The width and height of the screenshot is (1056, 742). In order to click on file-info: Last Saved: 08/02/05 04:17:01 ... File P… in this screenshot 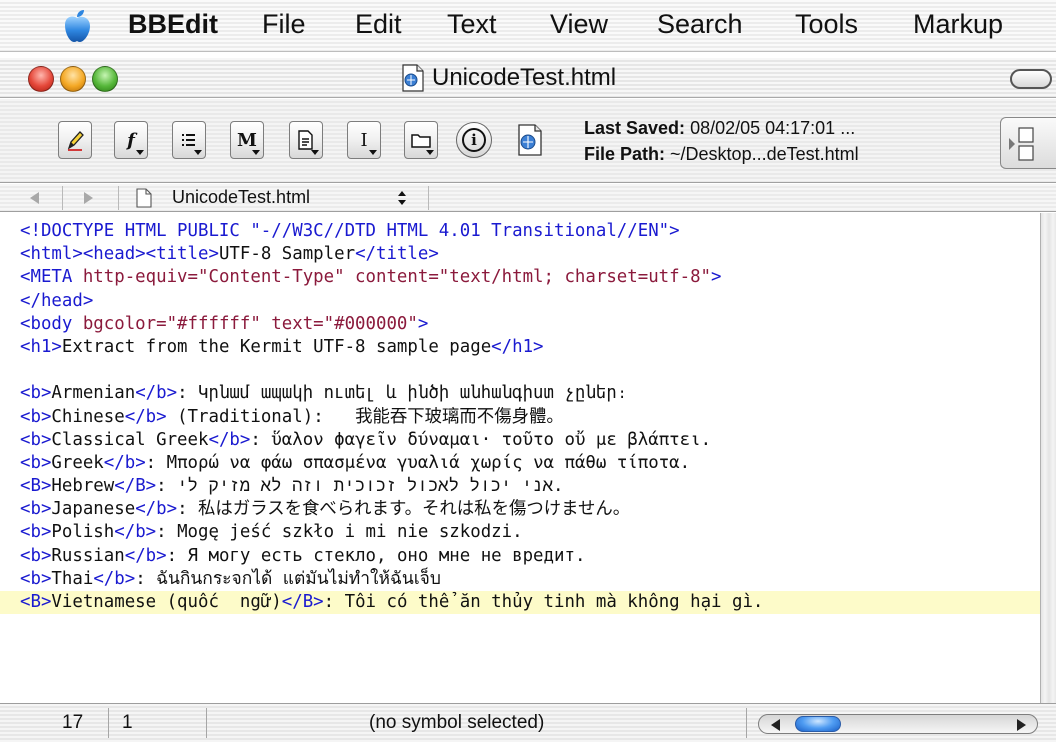, I will do `click(721, 141)`.